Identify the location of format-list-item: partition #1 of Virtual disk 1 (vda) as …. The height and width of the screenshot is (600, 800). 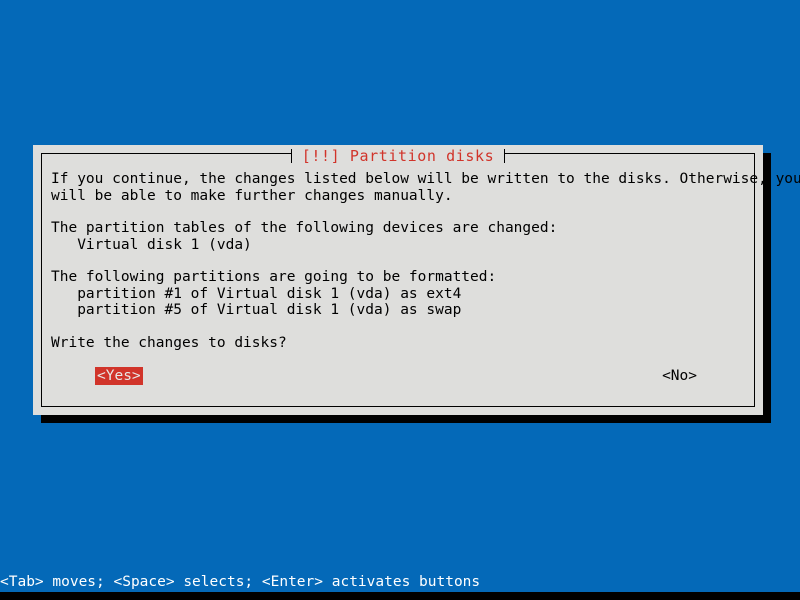
(256, 293).